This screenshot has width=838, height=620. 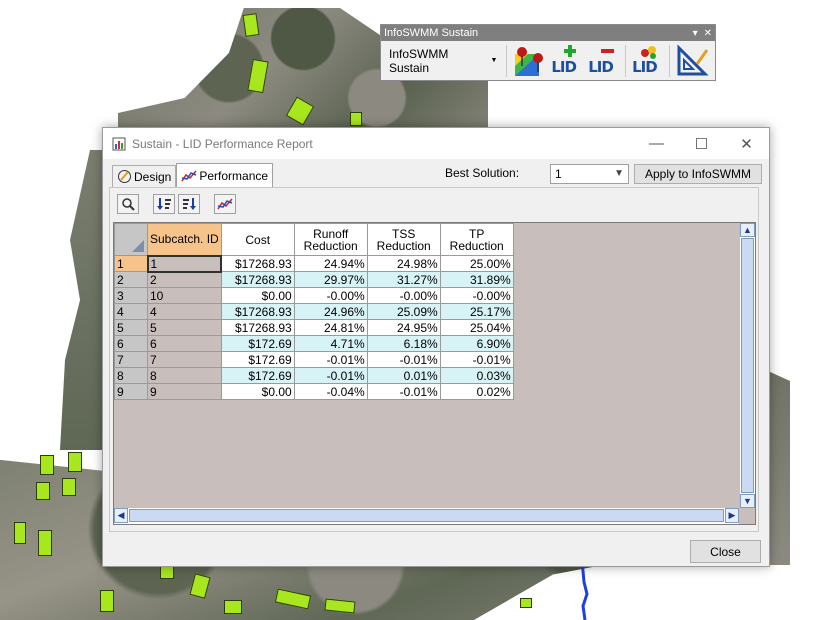 I want to click on tss-reduction-cell: 31.27%, so click(x=403, y=279).